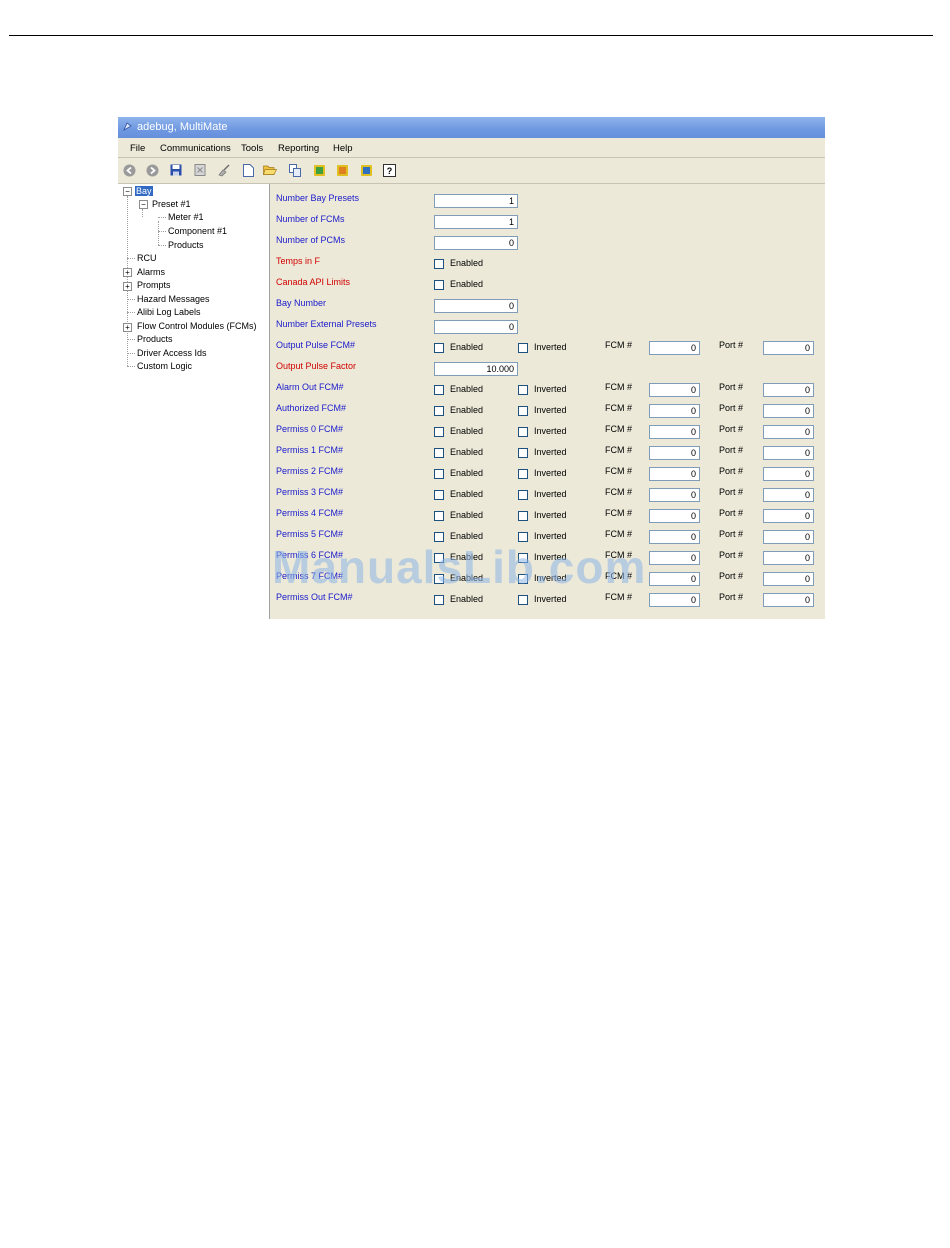  What do you see at coordinates (127, 191) in the screenshot?
I see `bay-collapse-toggle: −` at bounding box center [127, 191].